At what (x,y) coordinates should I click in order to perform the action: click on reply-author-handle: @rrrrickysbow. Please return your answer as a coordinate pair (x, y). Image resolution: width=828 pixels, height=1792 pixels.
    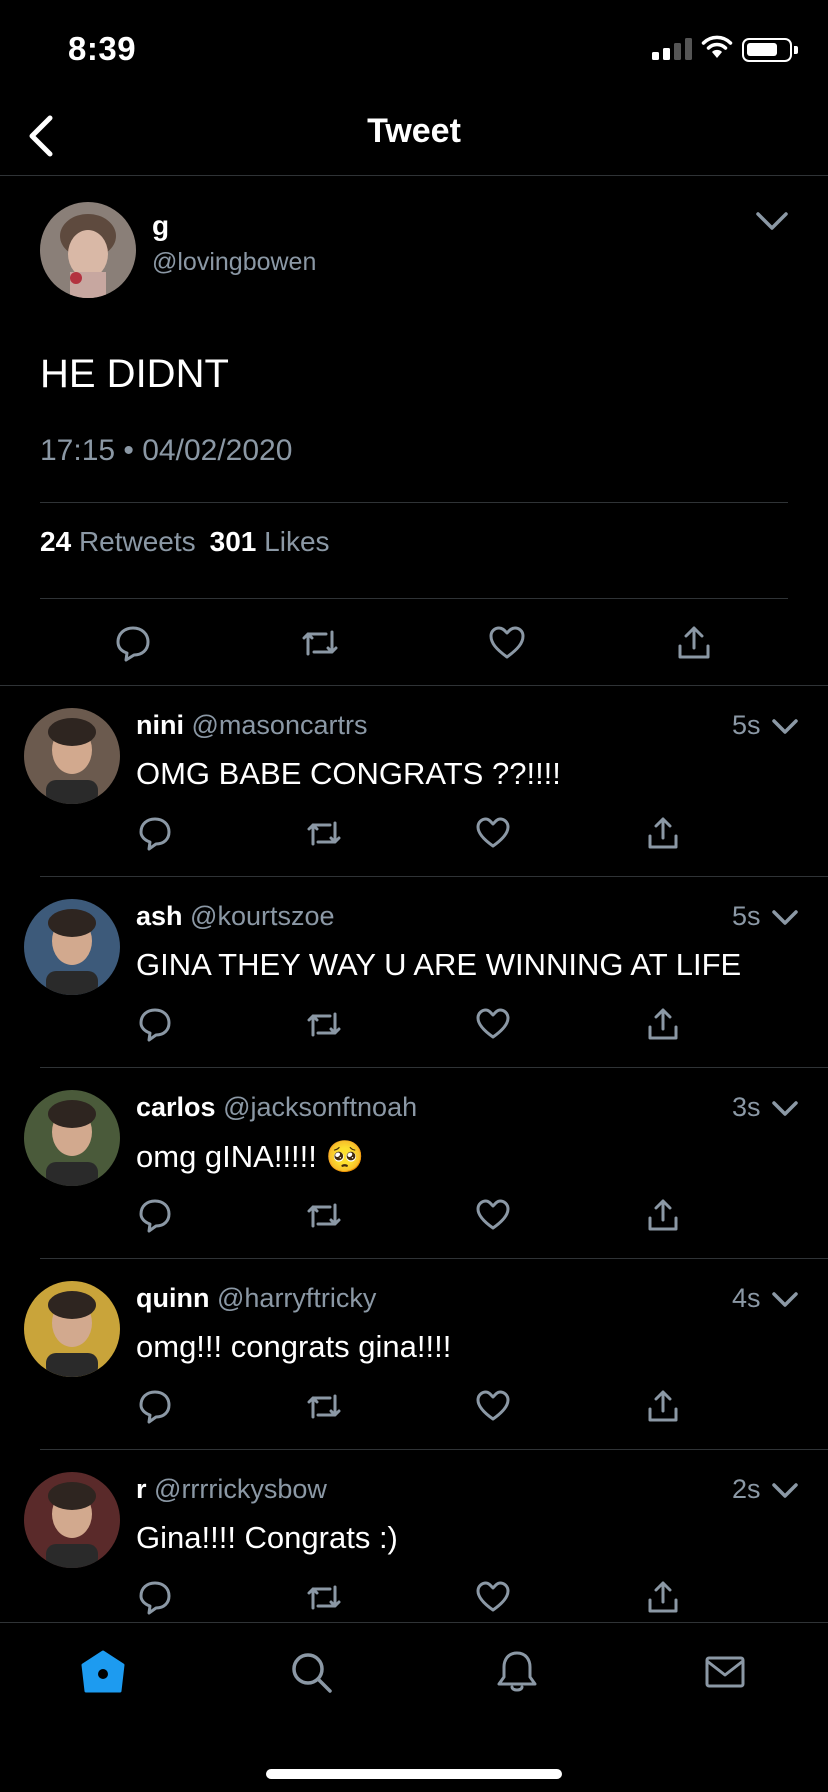
    Looking at the image, I should click on (240, 1489).